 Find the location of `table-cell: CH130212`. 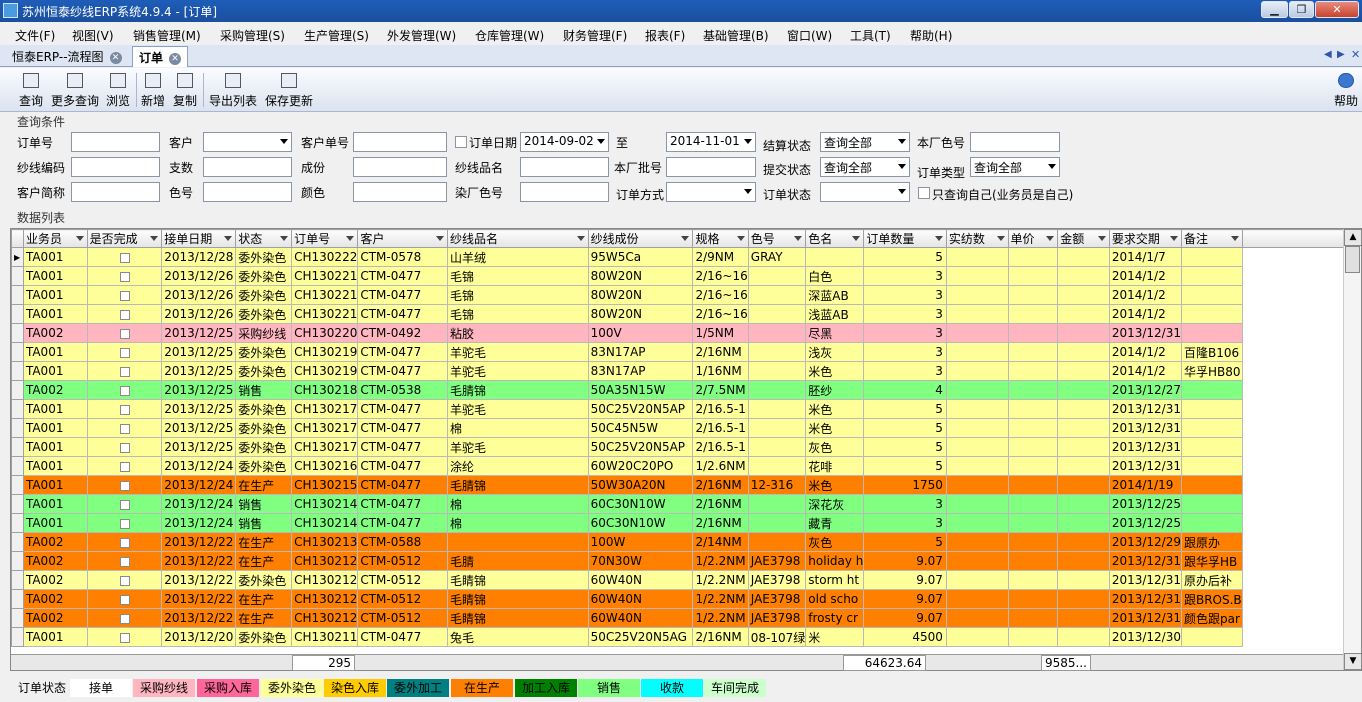

table-cell: CH130212 is located at coordinates (325, 561).